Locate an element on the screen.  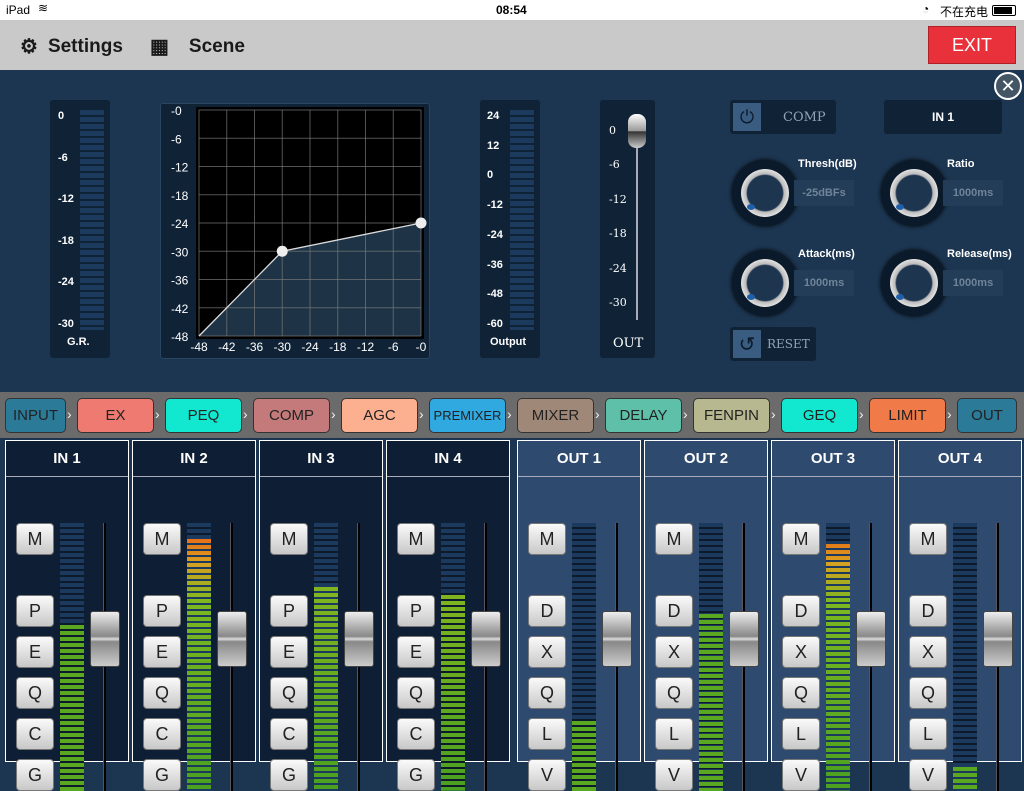
thresh-value: -25dBFs is located at coordinates (824, 193).